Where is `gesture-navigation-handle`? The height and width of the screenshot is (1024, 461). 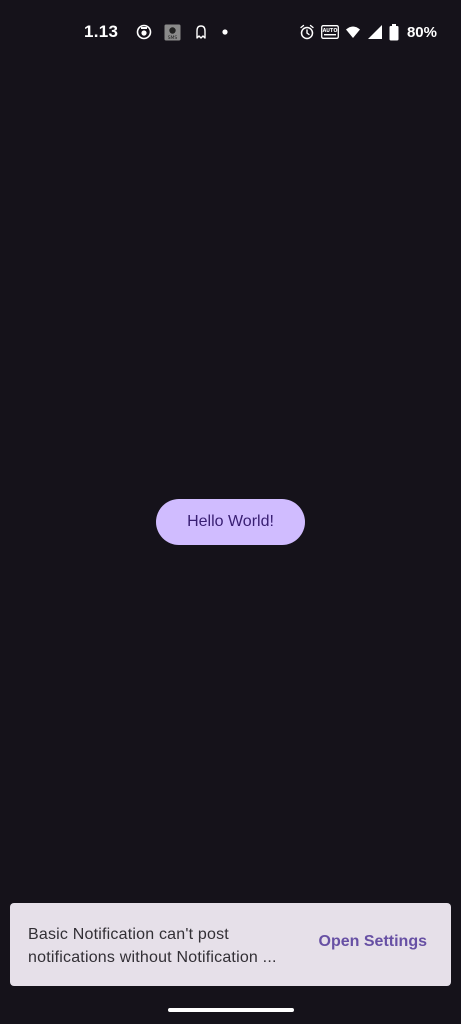
gesture-navigation-handle is located at coordinates (231, 1010).